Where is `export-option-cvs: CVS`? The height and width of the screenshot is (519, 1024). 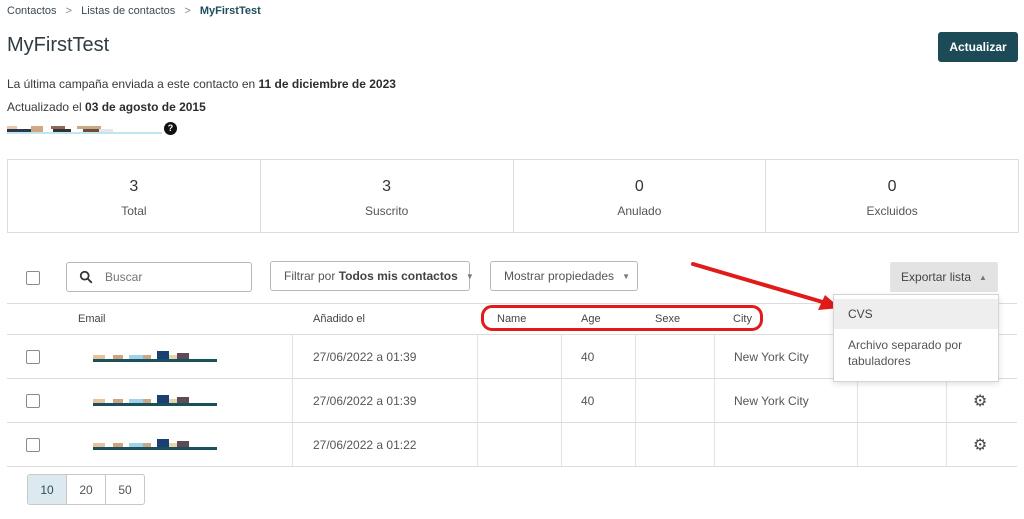
export-option-cvs: CVS is located at coordinates (916, 314).